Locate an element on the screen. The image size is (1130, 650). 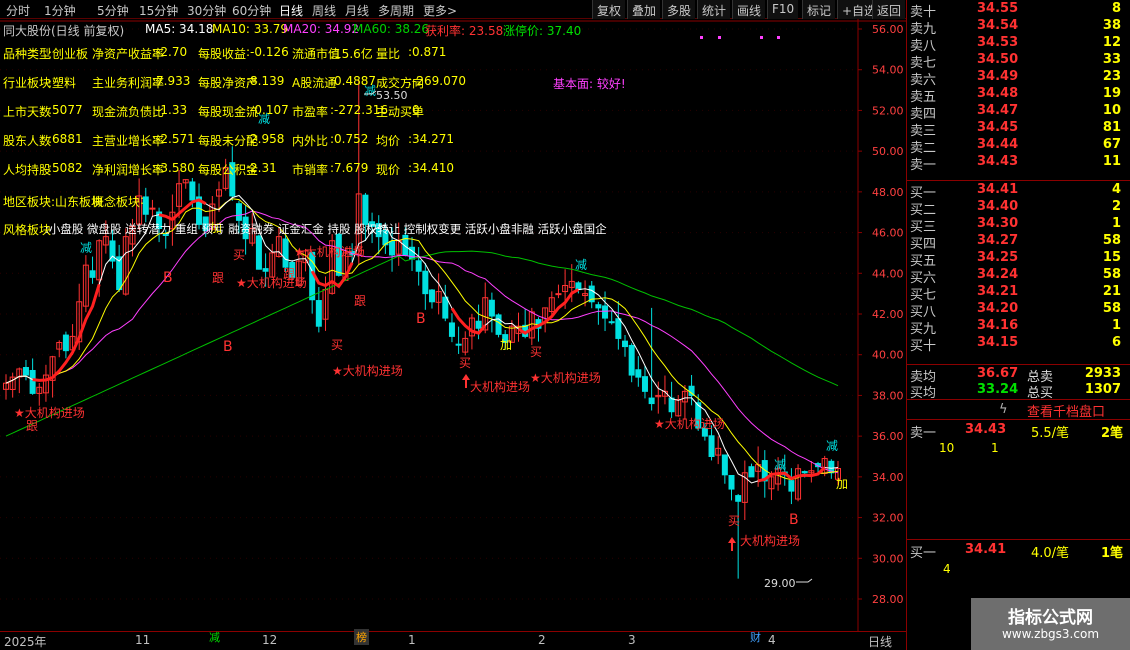
tab-fenshi: 分时 is located at coordinates (18, 10).